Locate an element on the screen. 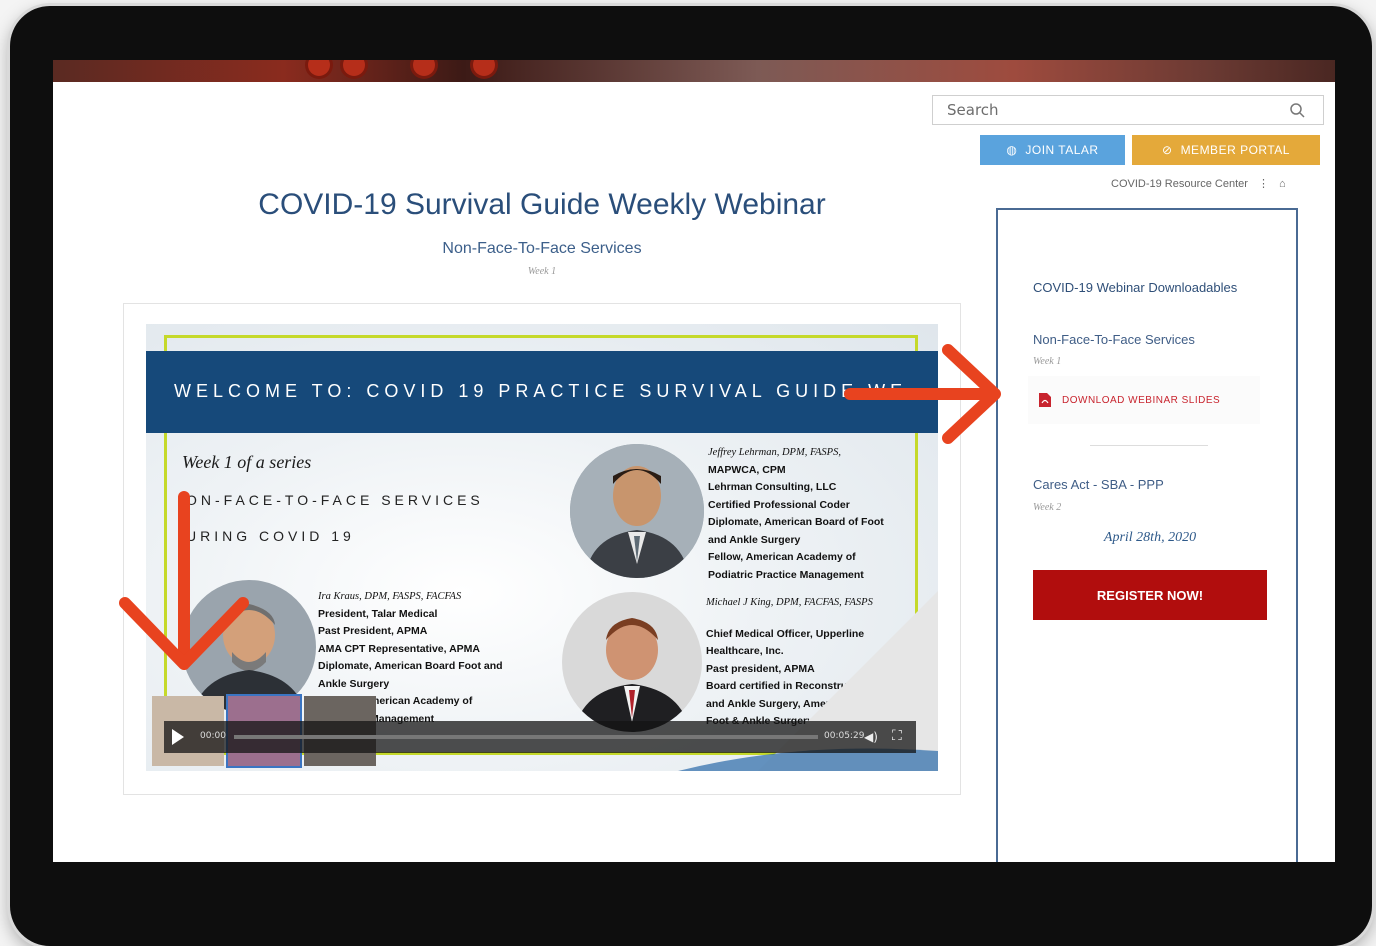 Image resolution: width=1376 pixels, height=946 pixels. bio-line: Lehrman Consulting, LLC is located at coordinates (772, 487).